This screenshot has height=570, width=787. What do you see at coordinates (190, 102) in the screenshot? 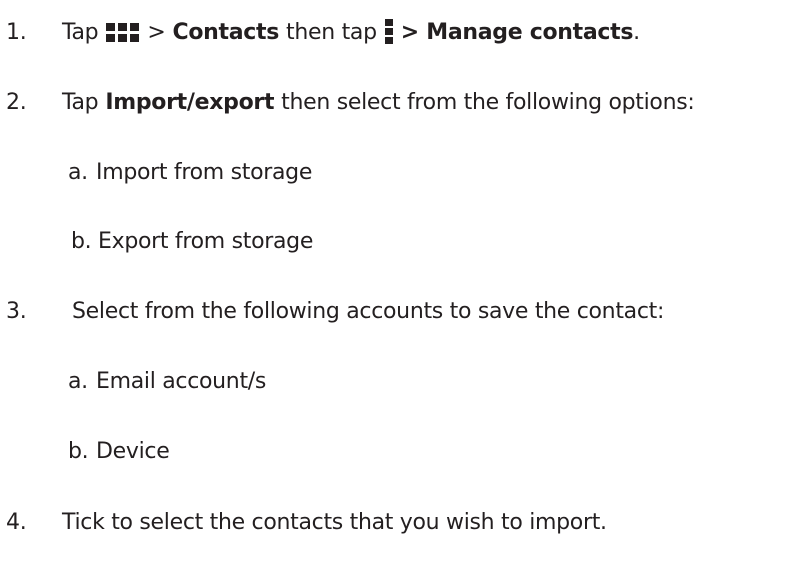
I see `import-export-label: Import/export` at bounding box center [190, 102].